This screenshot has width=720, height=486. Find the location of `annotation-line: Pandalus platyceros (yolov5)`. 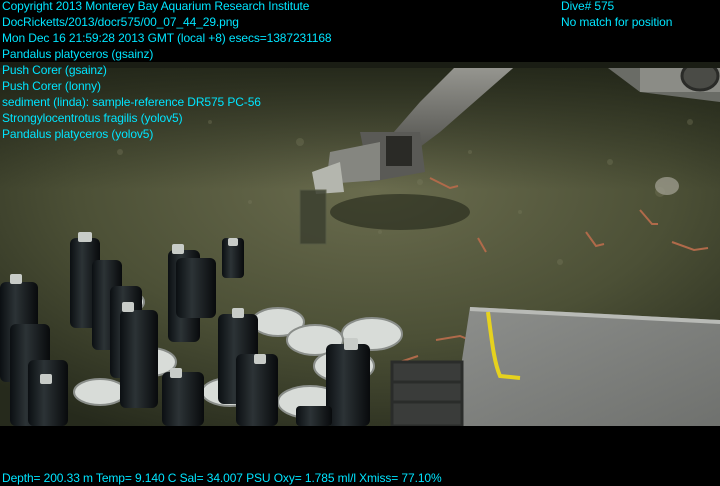

annotation-line: Pandalus platyceros (yolov5) is located at coordinates (78, 134).